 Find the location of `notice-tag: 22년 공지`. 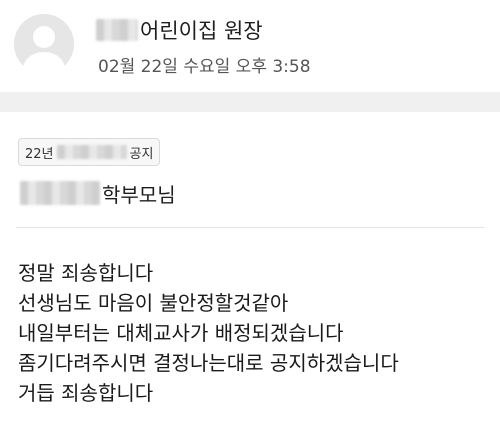

notice-tag: 22년 공지 is located at coordinates (89, 152).